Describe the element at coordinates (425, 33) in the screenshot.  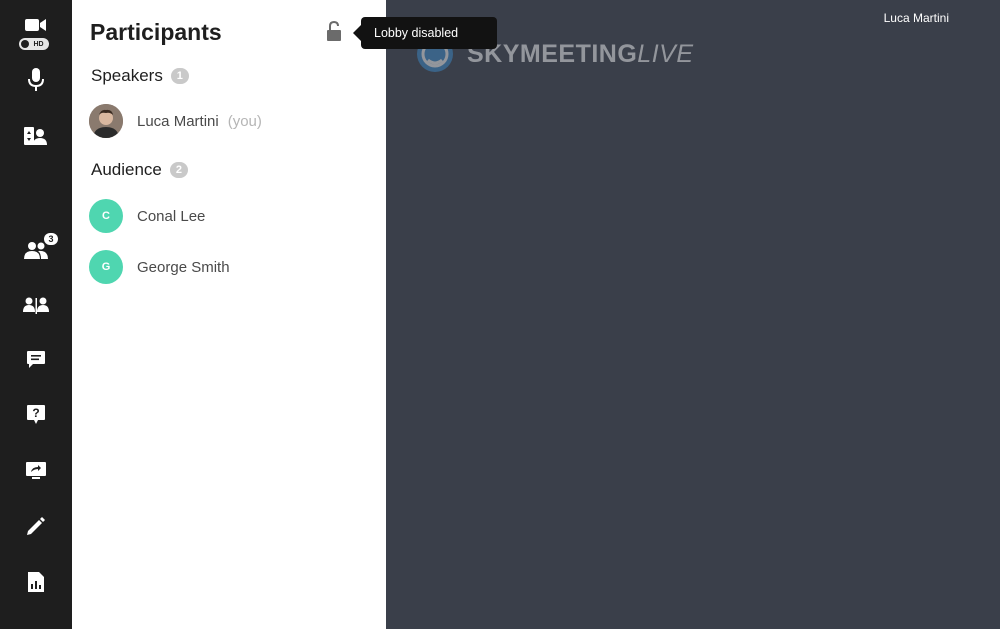
I see `lobby-tooltip: Lobby disabled` at that location.